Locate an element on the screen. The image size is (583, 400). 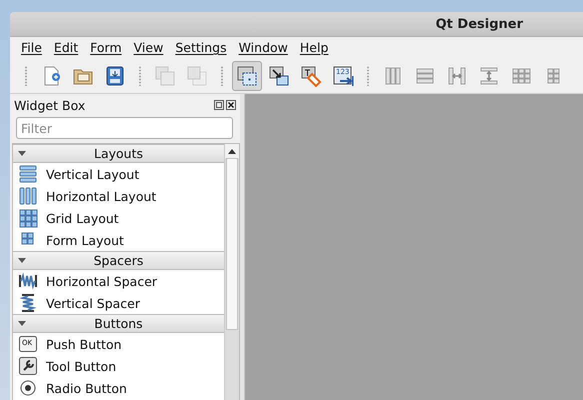
arrow-to-box-icon is located at coordinates (279, 75).